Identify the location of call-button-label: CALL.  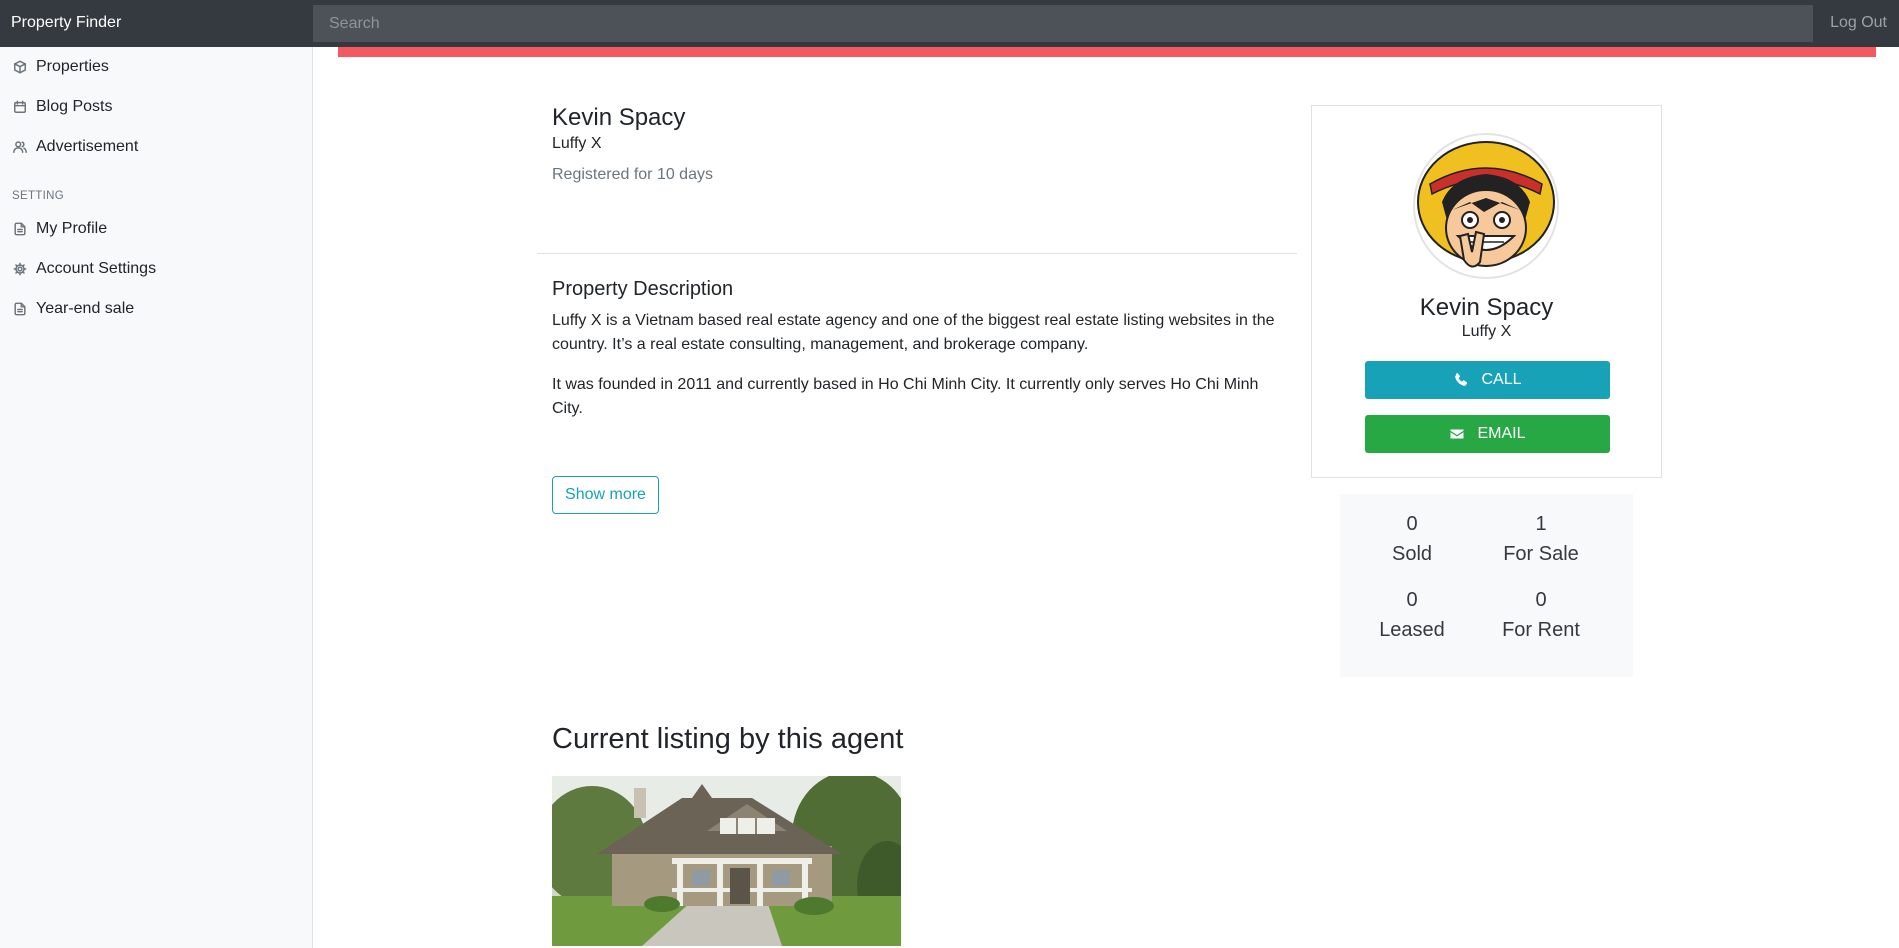
(1501, 379).